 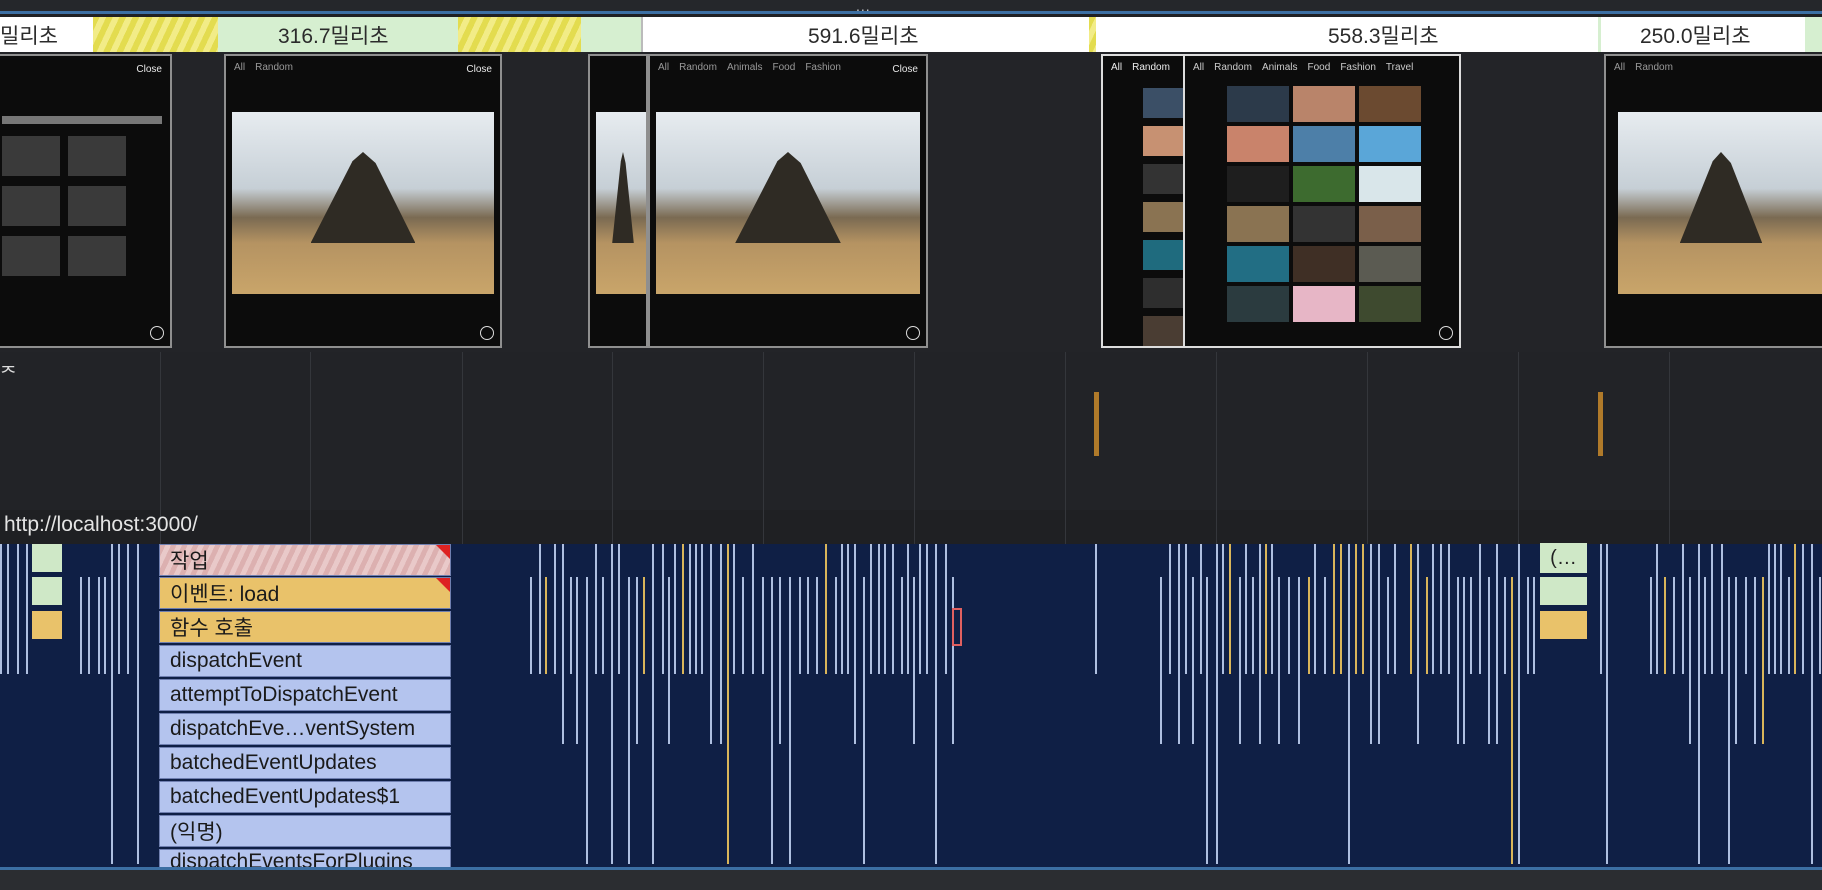 I want to click on flame-script-block: dispatchEve…ventSystem, so click(x=305, y=729).